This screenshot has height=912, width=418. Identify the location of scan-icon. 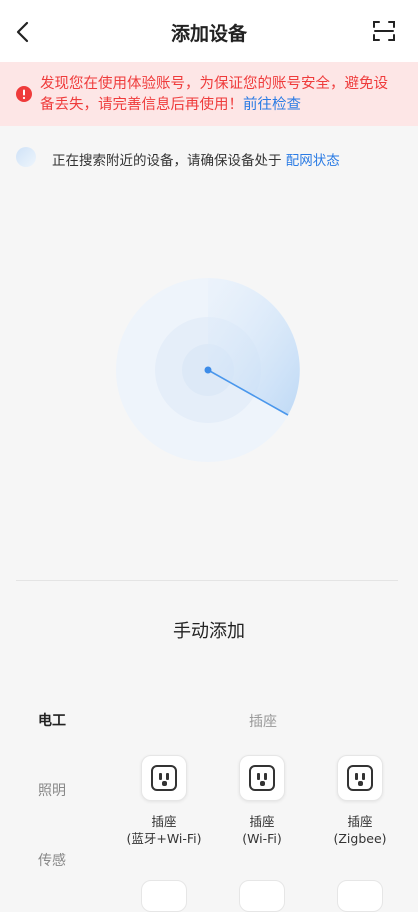
(384, 31).